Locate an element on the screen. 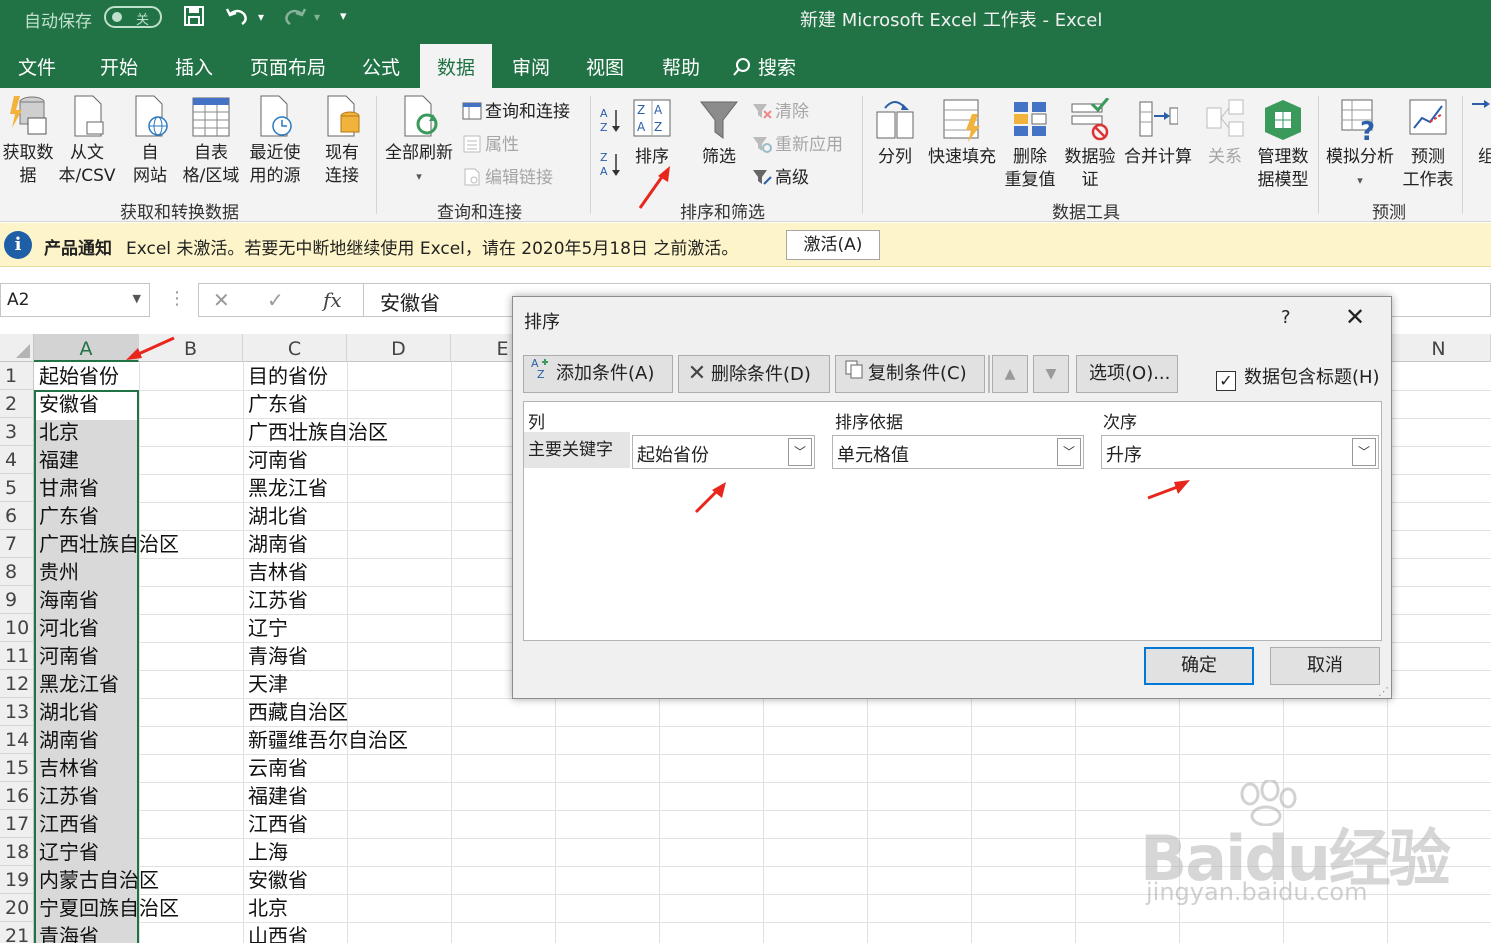 The height and width of the screenshot is (943, 1491). cell-c: 吉林省 is located at coordinates (275, 572).